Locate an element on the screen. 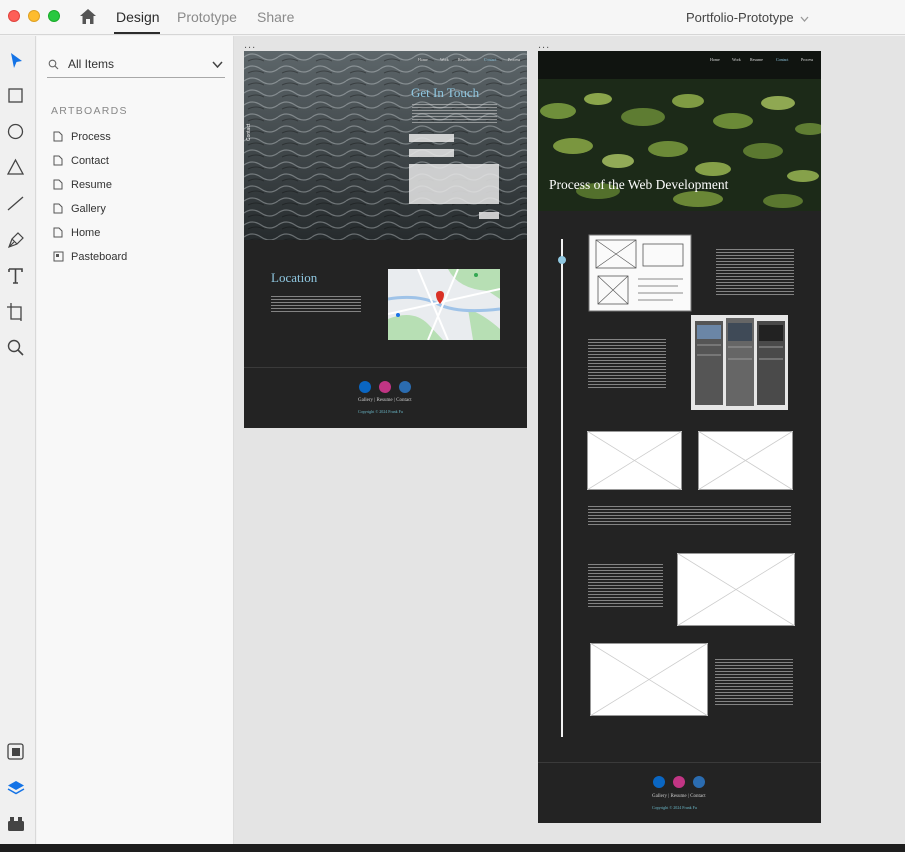 This screenshot has height=852, width=905. timeline-dot is located at coordinates (562, 260).